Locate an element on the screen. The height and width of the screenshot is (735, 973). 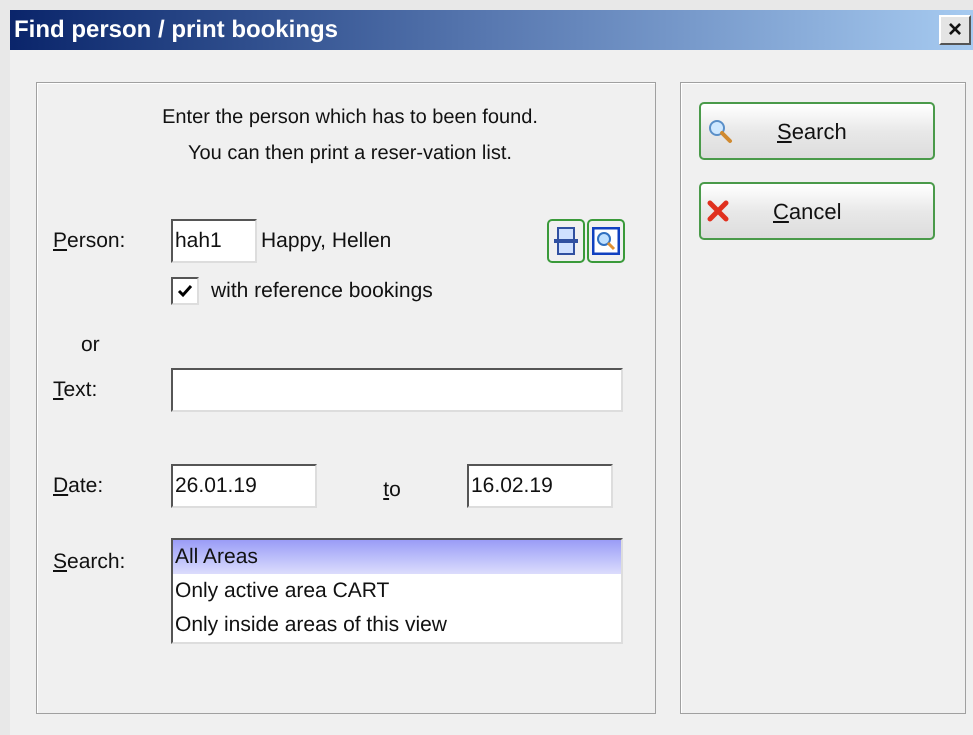
or-label: or is located at coordinates (91, 345).